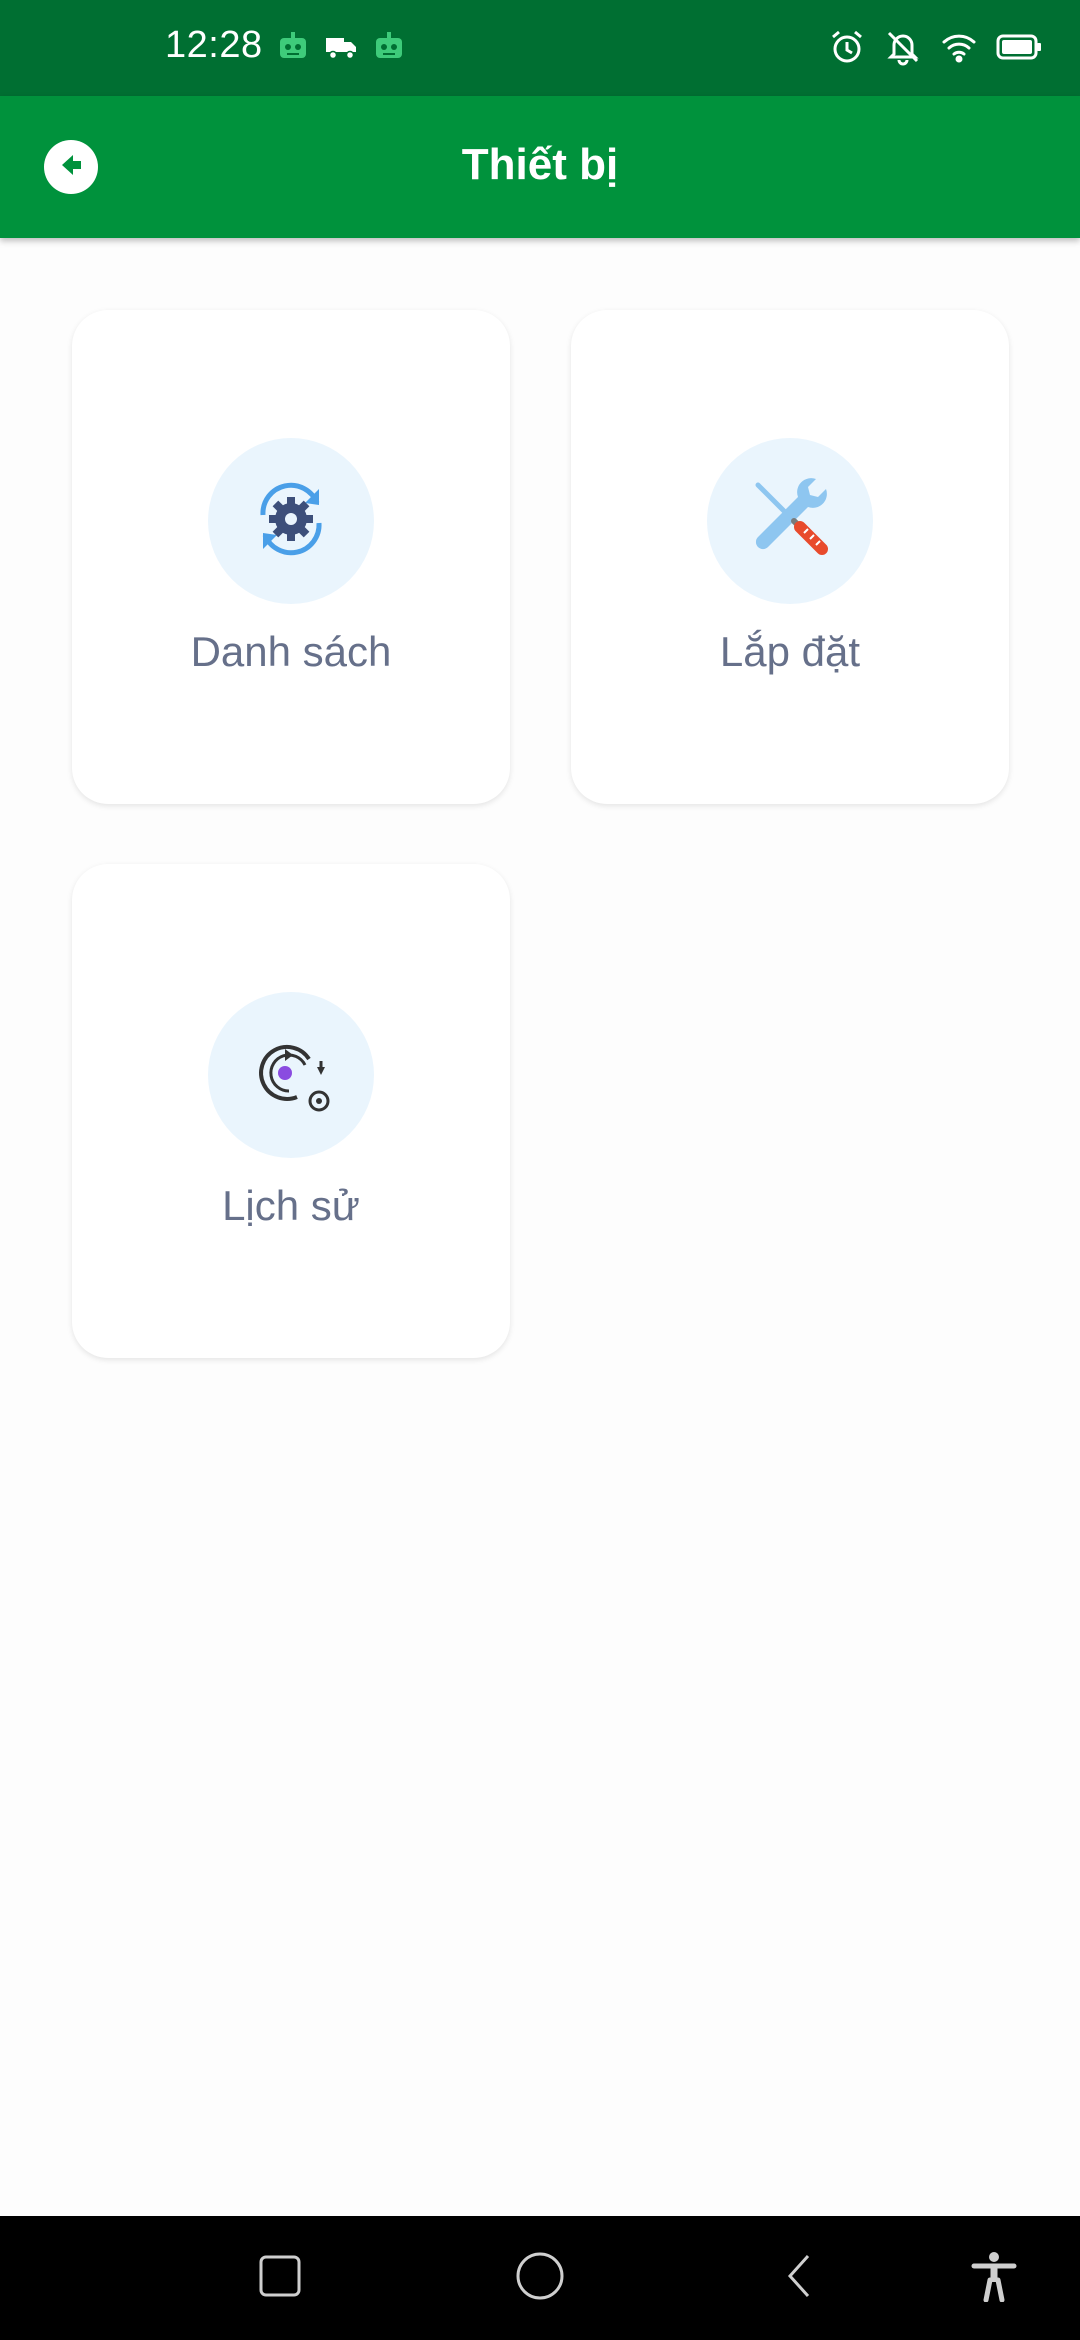 This screenshot has width=1080, height=2340. I want to click on accessibility-button, so click(994, 2278).